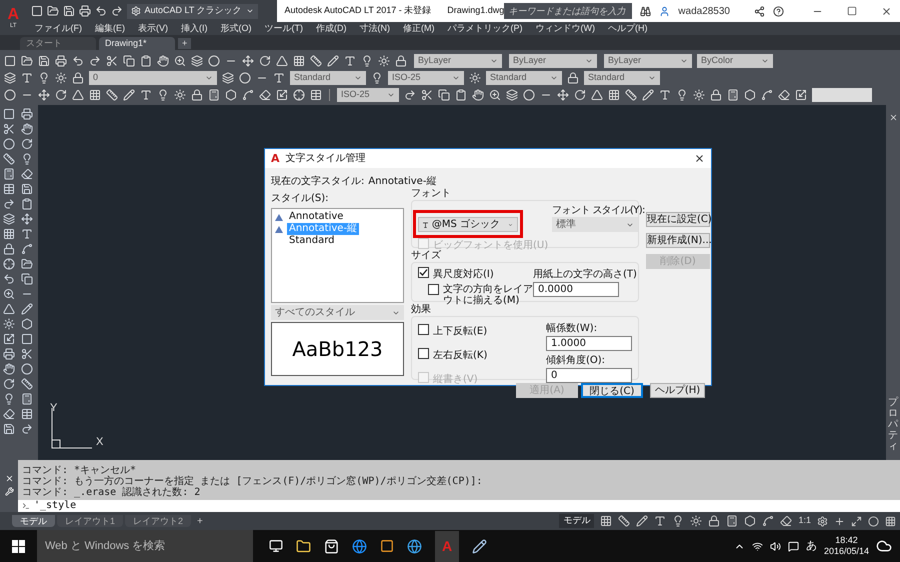  What do you see at coordinates (628, 28) in the screenshot?
I see `menu-item: ヘルプ(H)` at bounding box center [628, 28].